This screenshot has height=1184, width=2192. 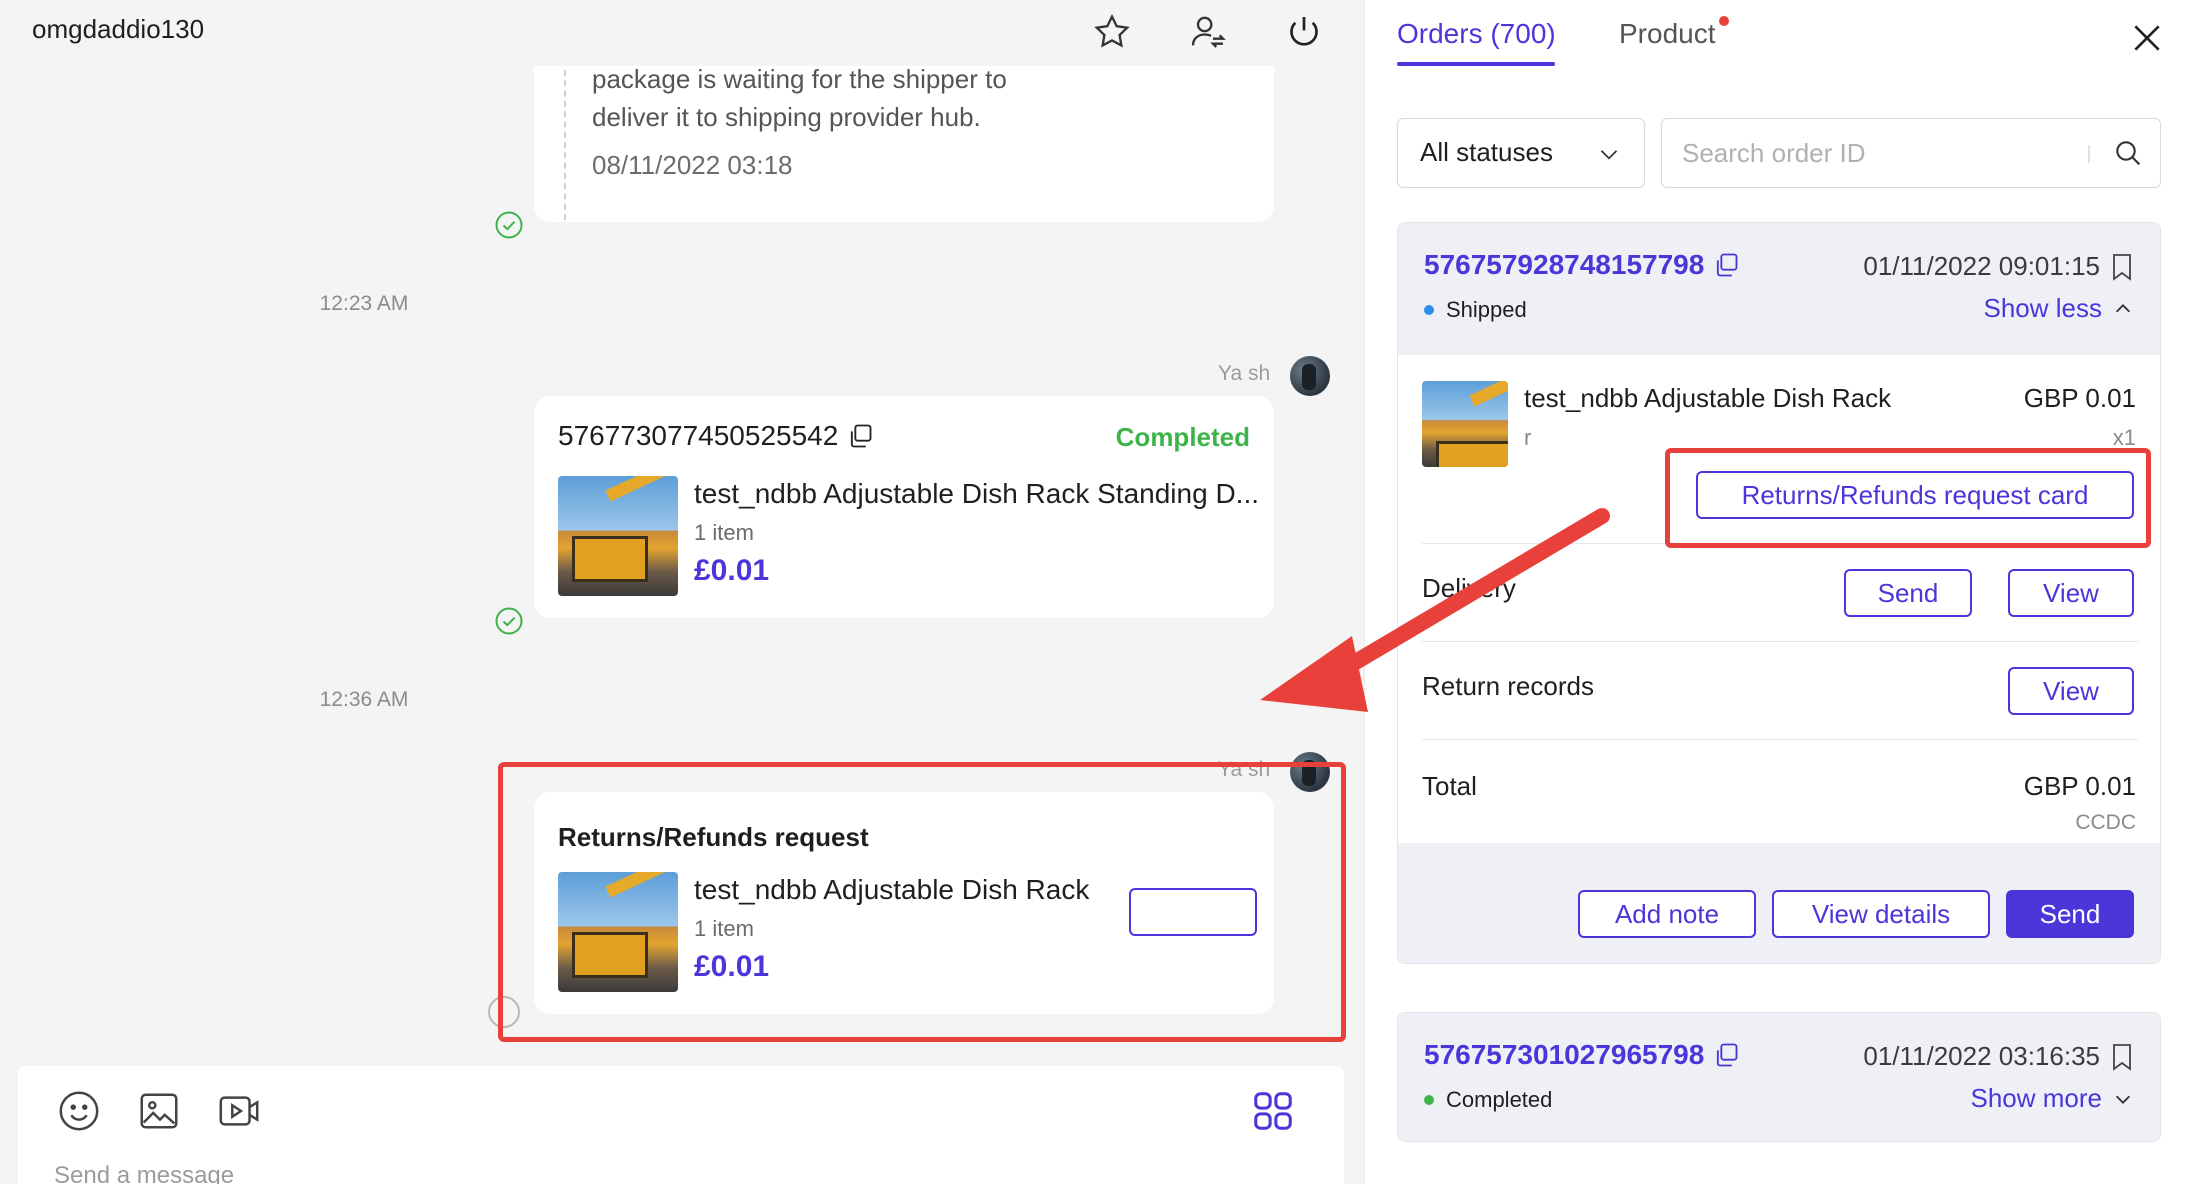 I want to click on avatar, so click(x=1310, y=376).